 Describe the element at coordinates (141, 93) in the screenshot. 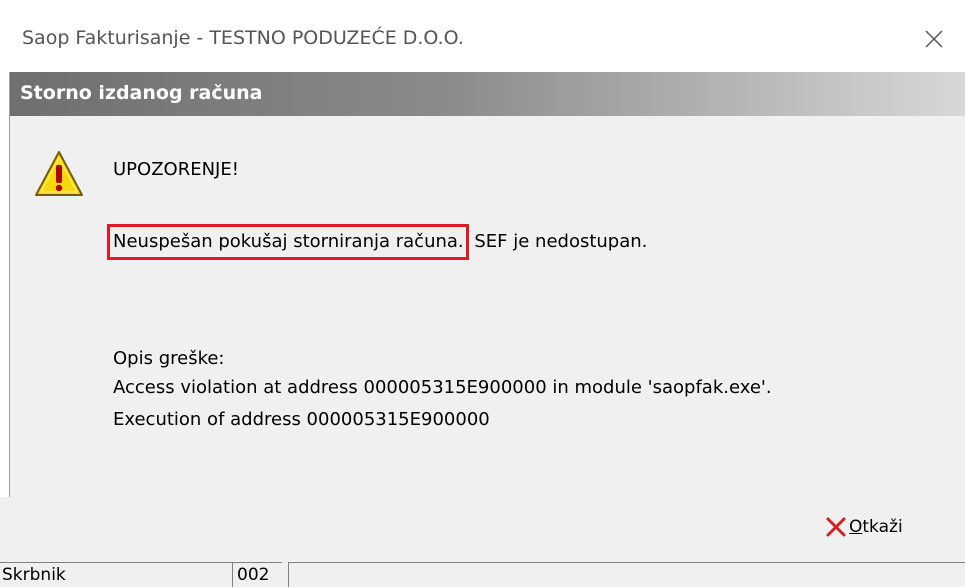

I see `dialog-title: Storno izdanog računa` at that location.